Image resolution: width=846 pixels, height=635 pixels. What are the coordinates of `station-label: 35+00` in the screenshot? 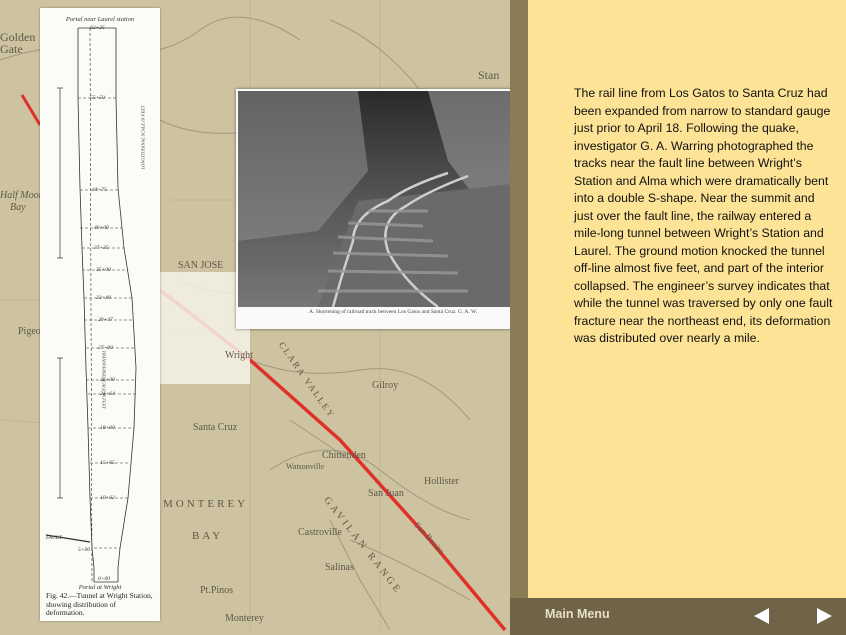 It's located at (103, 270).